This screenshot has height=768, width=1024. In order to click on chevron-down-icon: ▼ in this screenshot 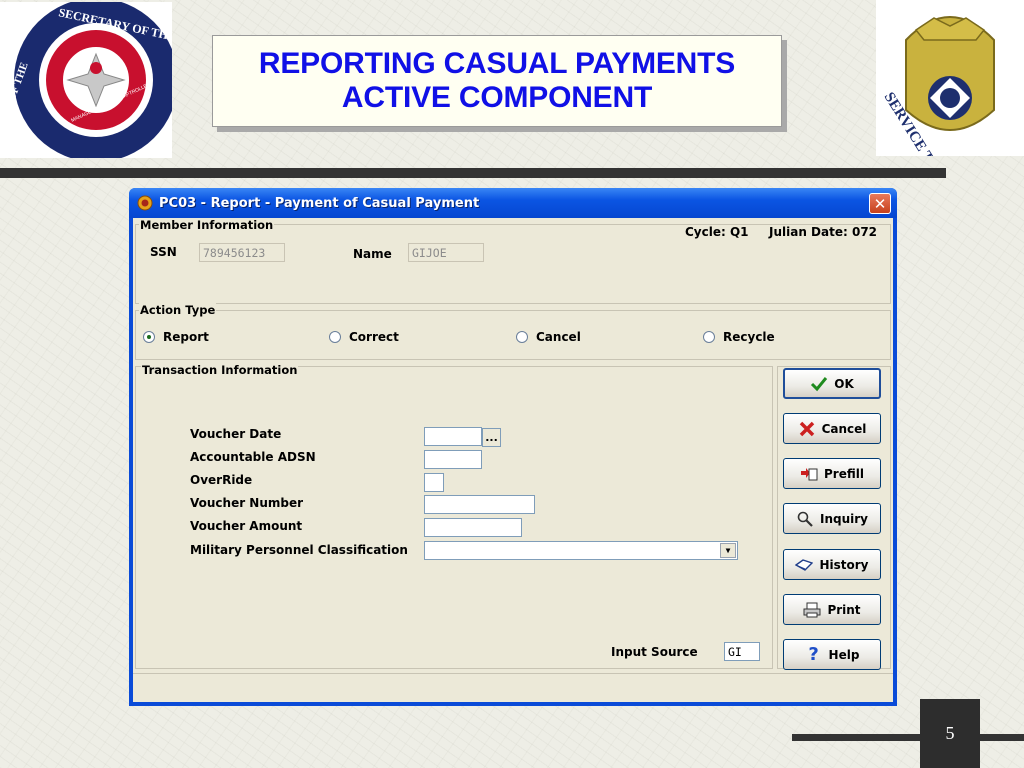, I will do `click(728, 550)`.